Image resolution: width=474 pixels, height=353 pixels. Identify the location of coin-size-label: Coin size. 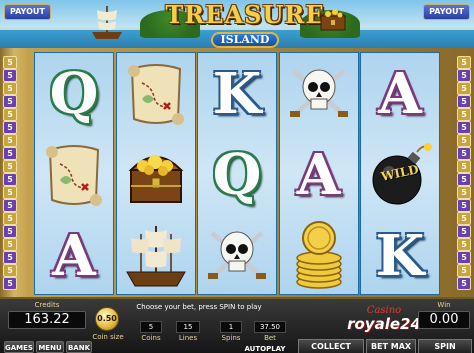
(108, 337).